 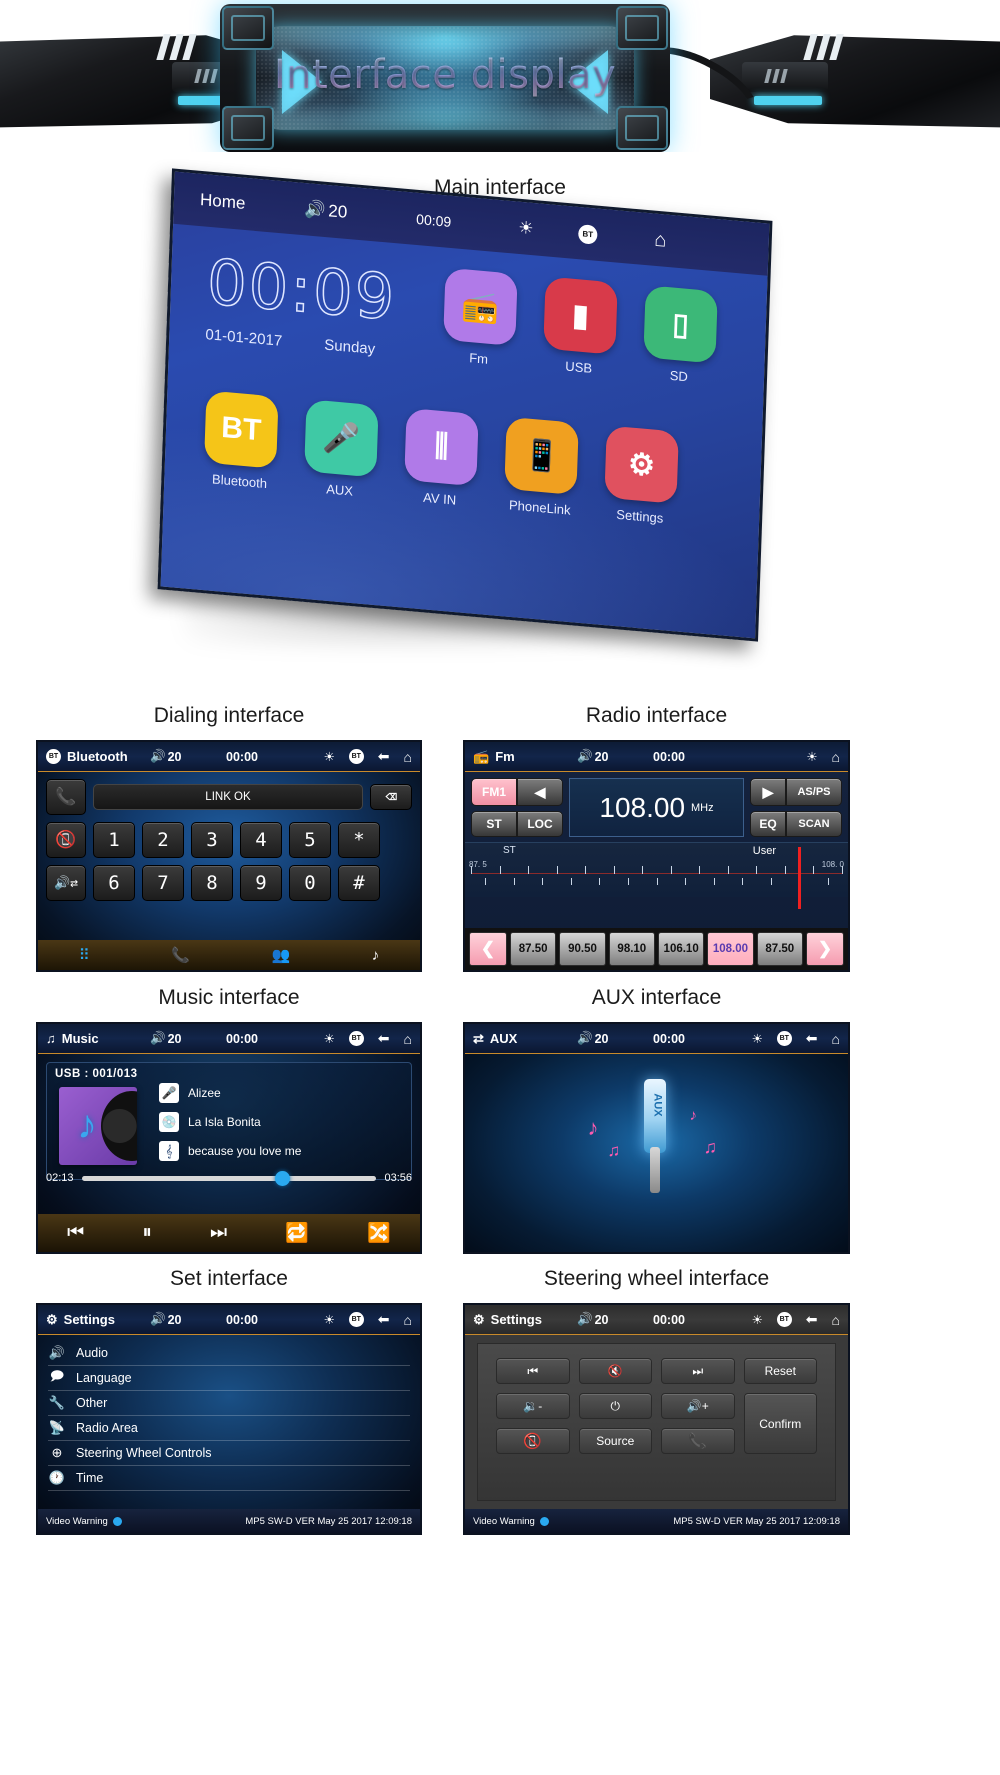 What do you see at coordinates (698, 1406) in the screenshot?
I see `sw-volume-up-button: 🔊+` at bounding box center [698, 1406].